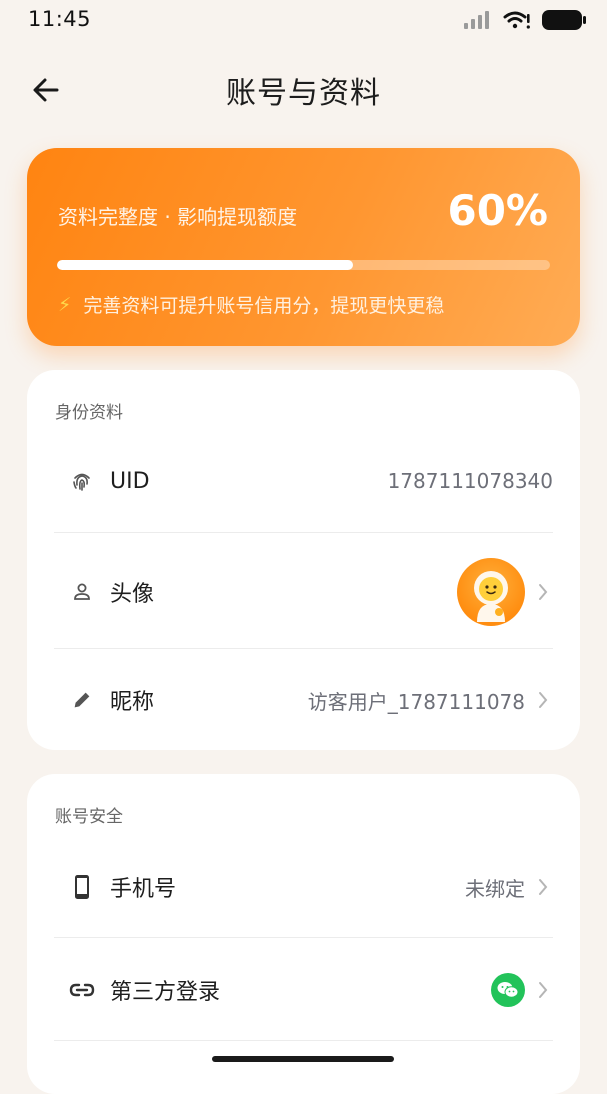 This screenshot has height=1094, width=607. What do you see at coordinates (130, 481) in the screenshot?
I see `uid-label: UID` at bounding box center [130, 481].